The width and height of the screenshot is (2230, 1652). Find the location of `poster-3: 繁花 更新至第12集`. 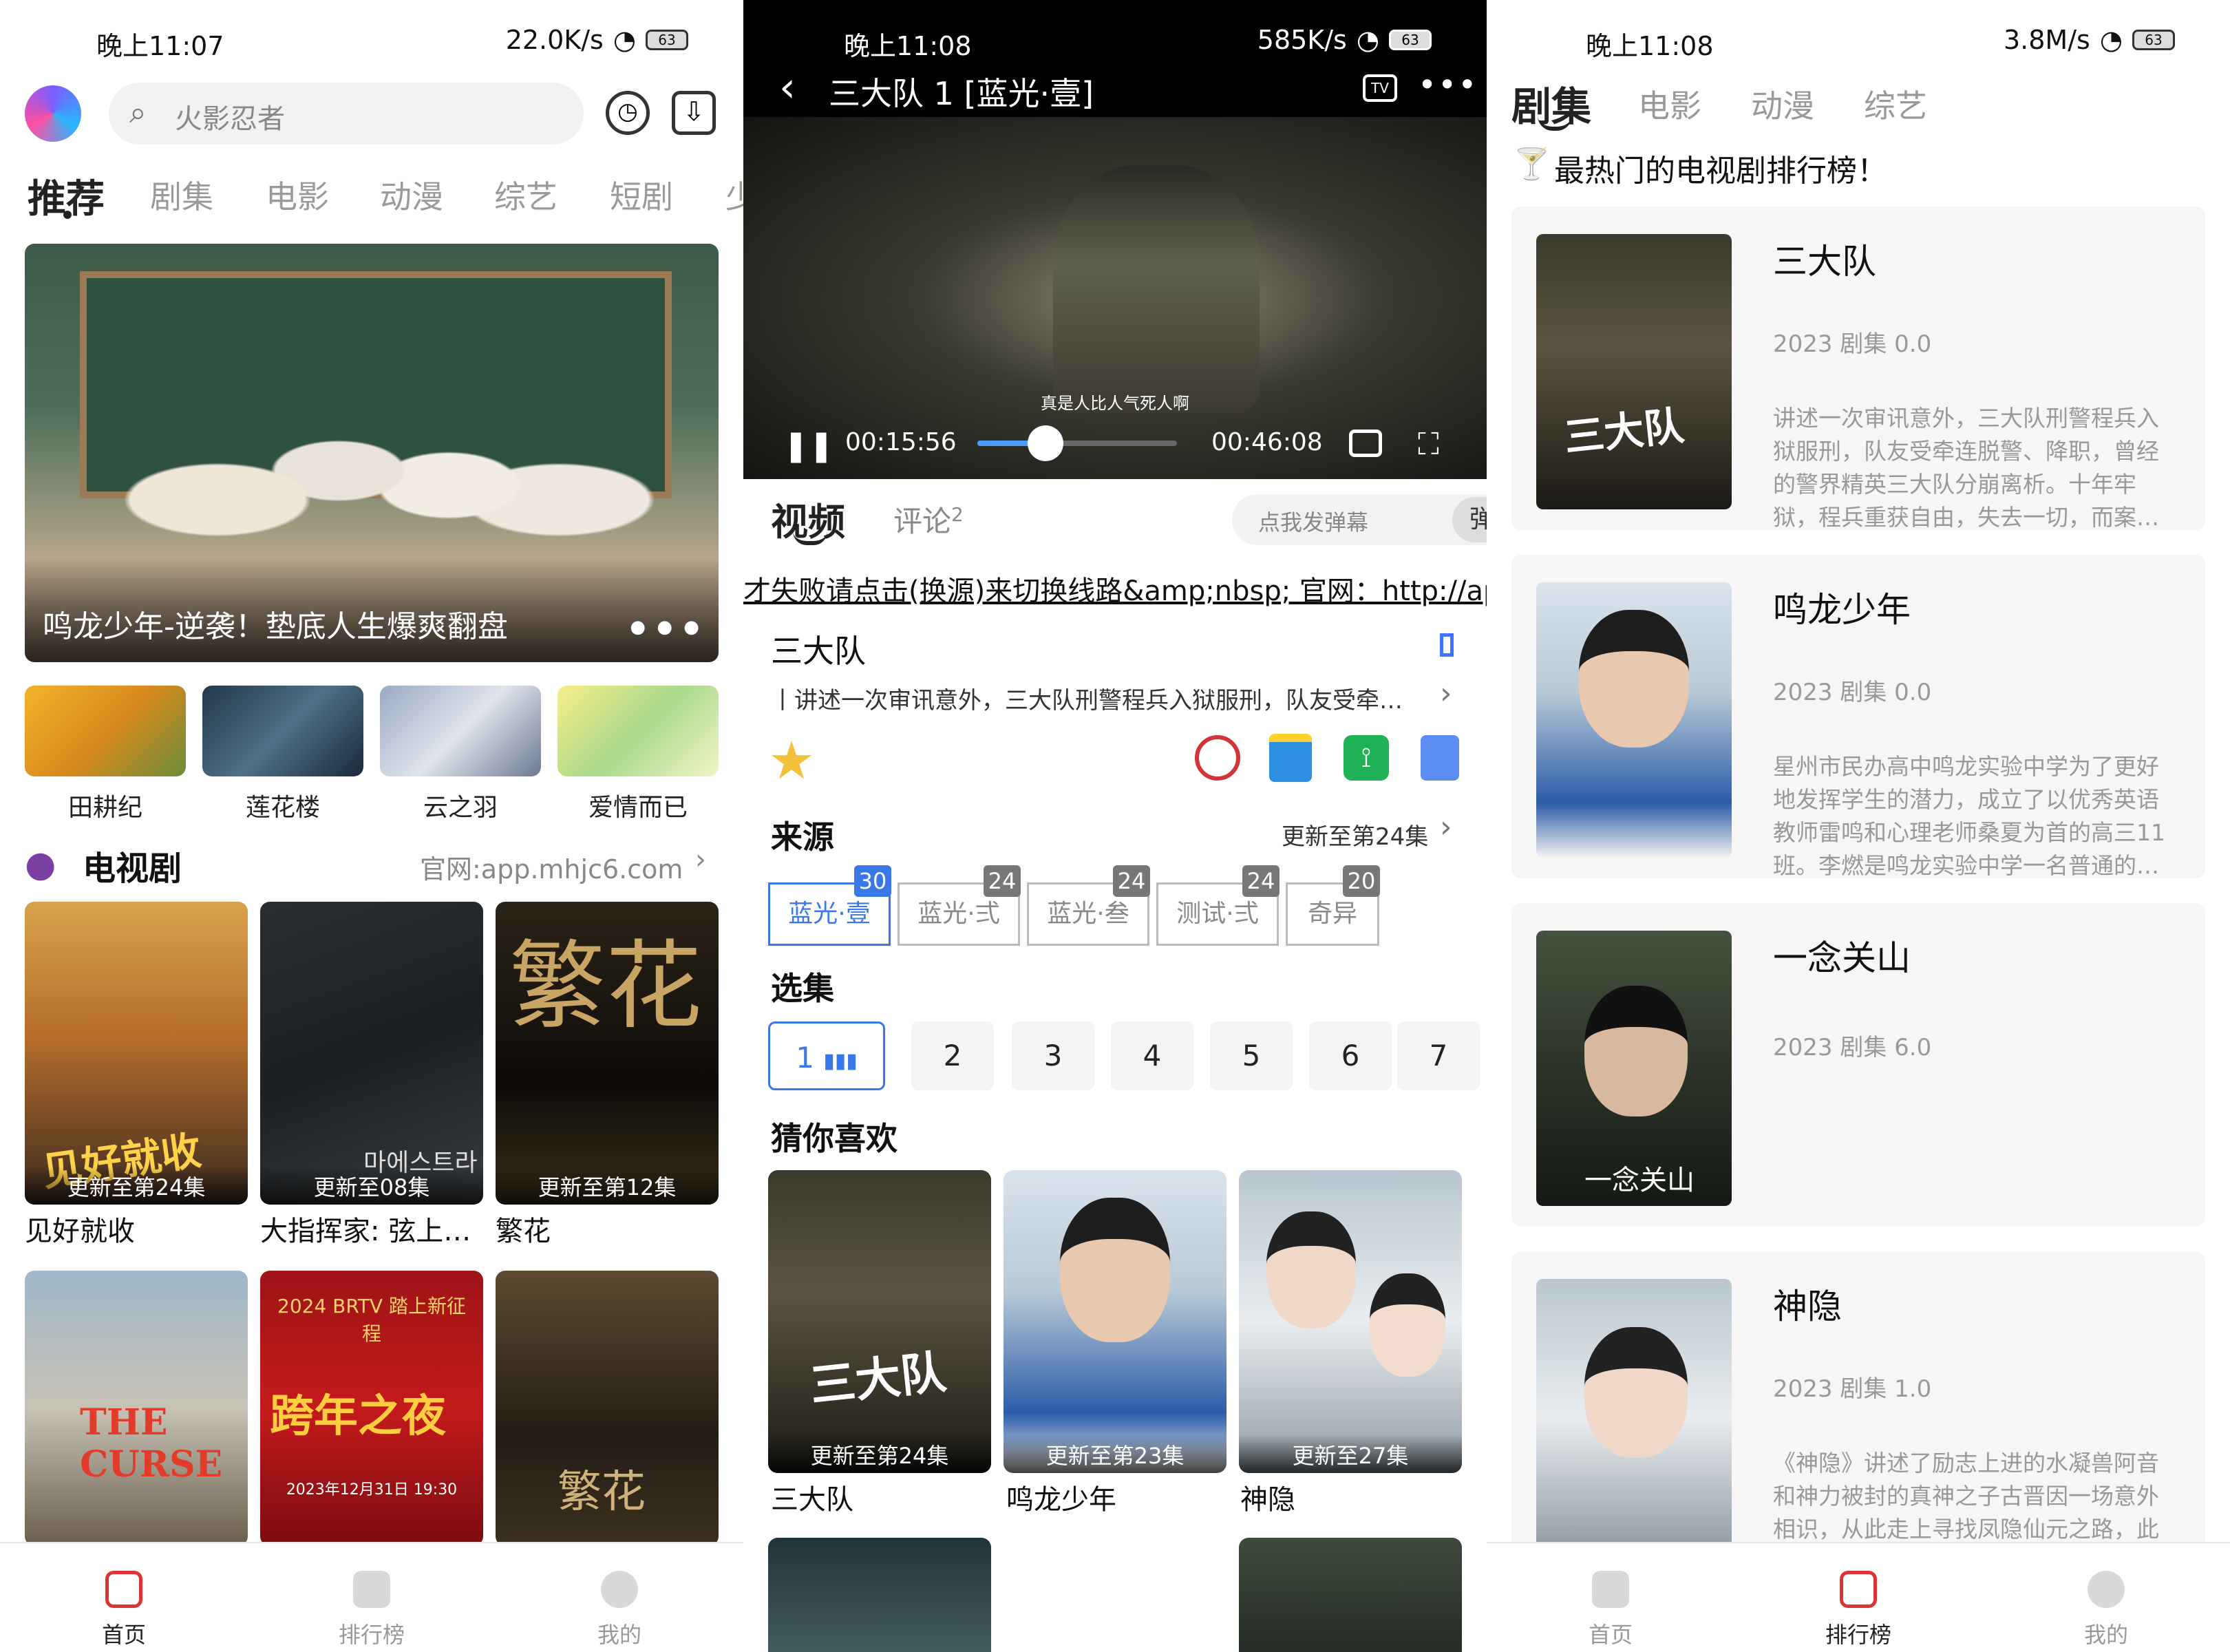

poster-3: 繁花 更新至第12集 is located at coordinates (607, 1053).